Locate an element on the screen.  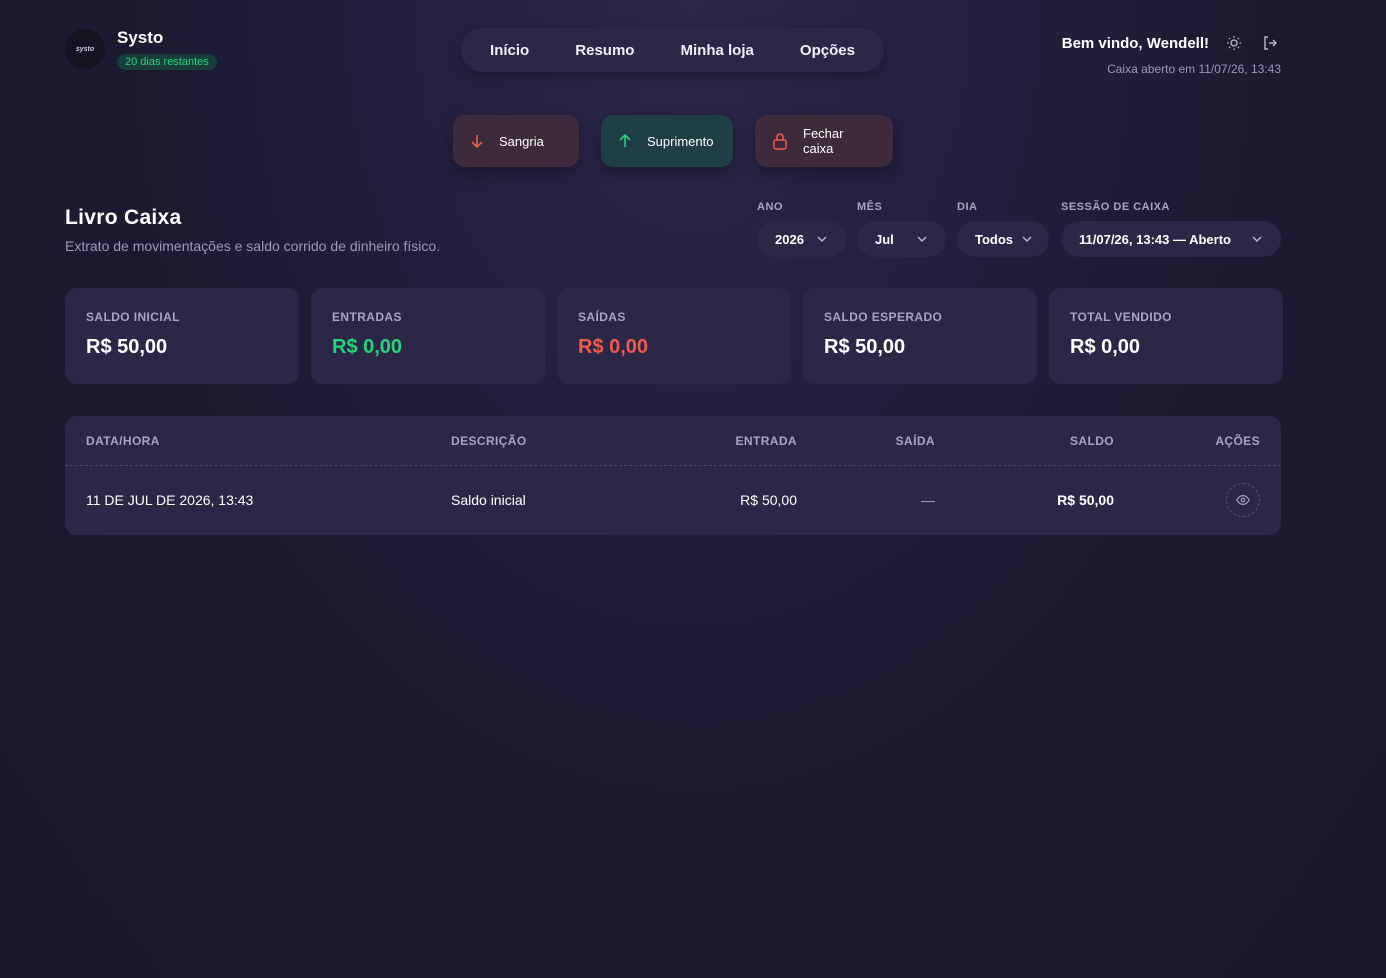
card-saldo-esperado: SALDO ESPERADO R$ 50,00 is located at coordinates (920, 336).